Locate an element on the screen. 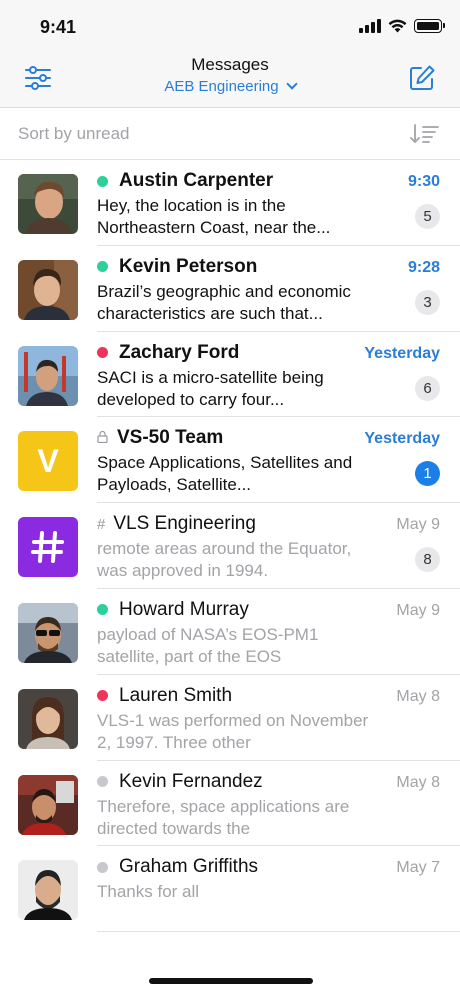 The height and width of the screenshot is (996, 460). unread-count-badge: 8 is located at coordinates (427, 560).